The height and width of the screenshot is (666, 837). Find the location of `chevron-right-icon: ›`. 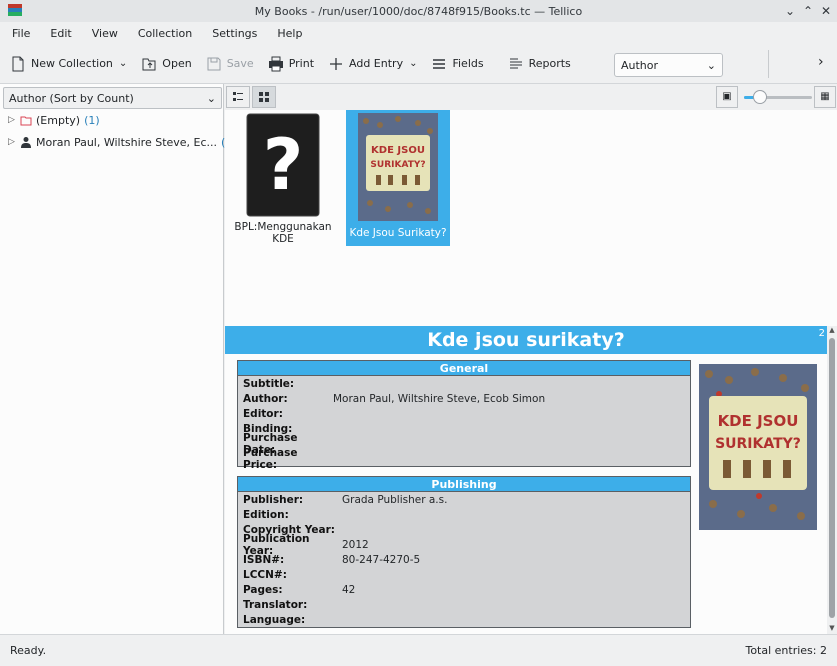

chevron-right-icon: › is located at coordinates (821, 62).